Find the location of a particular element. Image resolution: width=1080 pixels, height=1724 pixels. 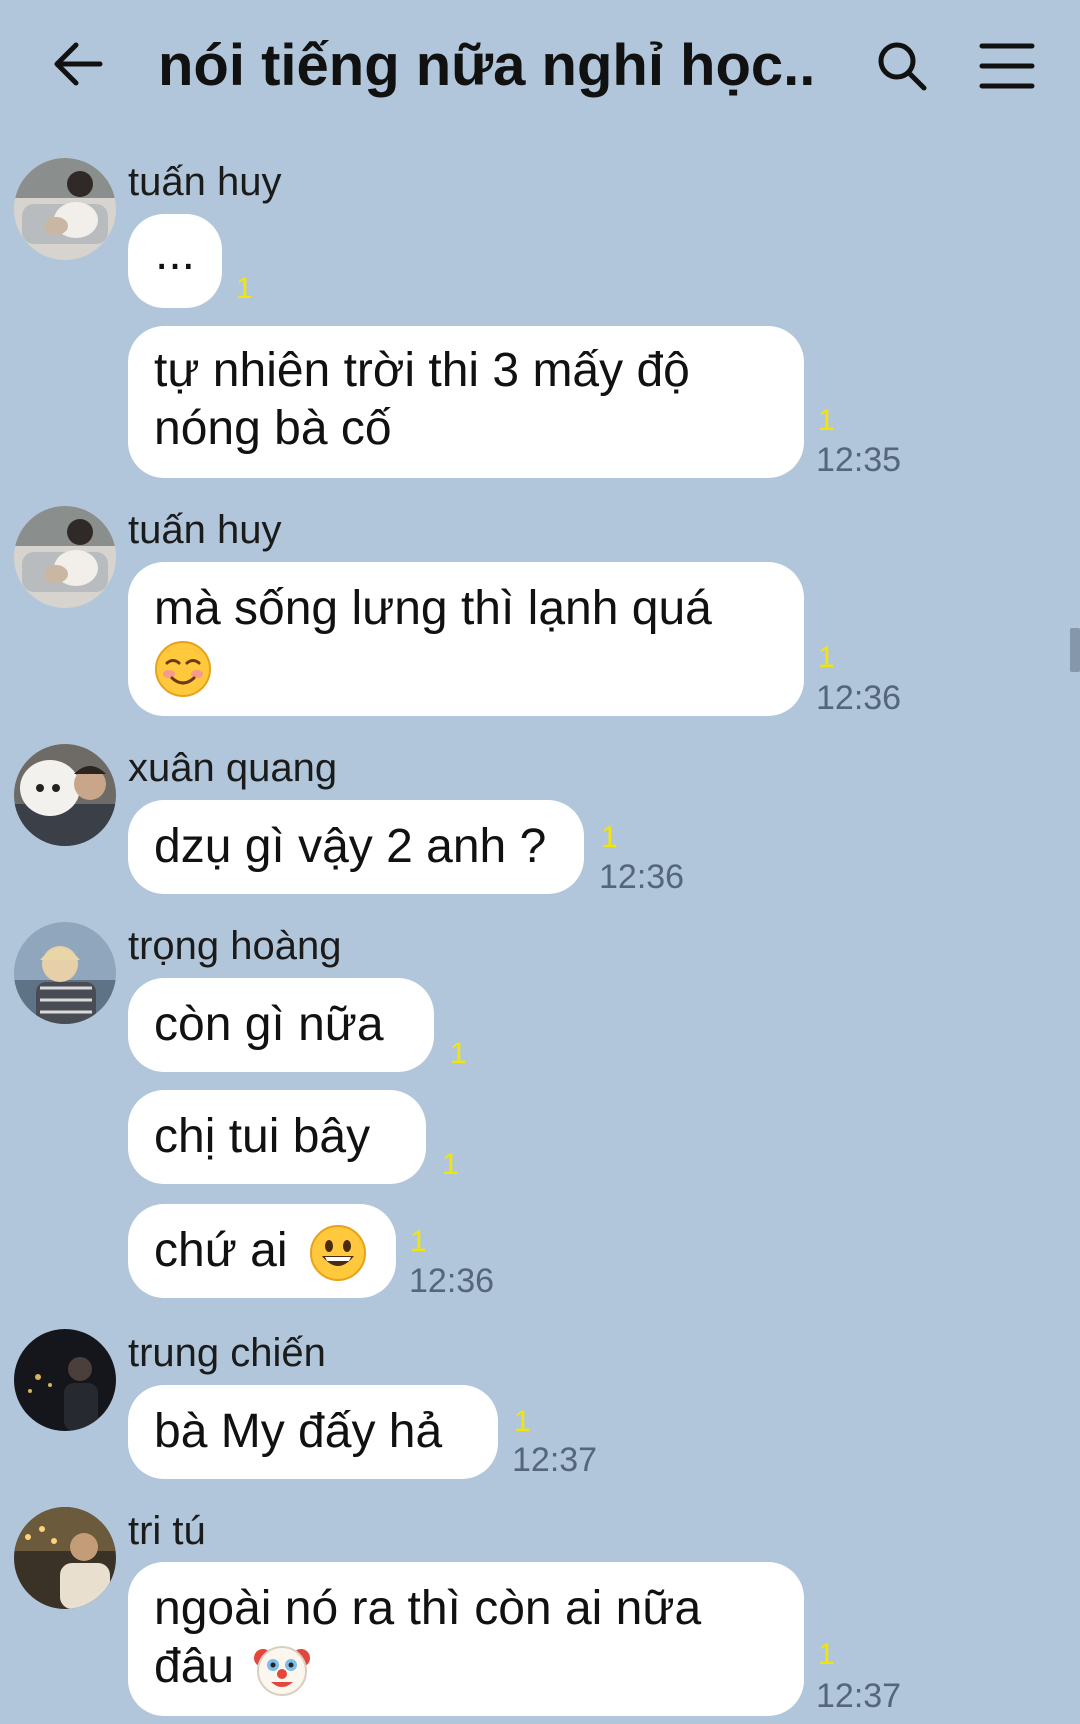

message-bubble: dzụ gì vậy 2 anh ? is located at coordinates (356, 847).